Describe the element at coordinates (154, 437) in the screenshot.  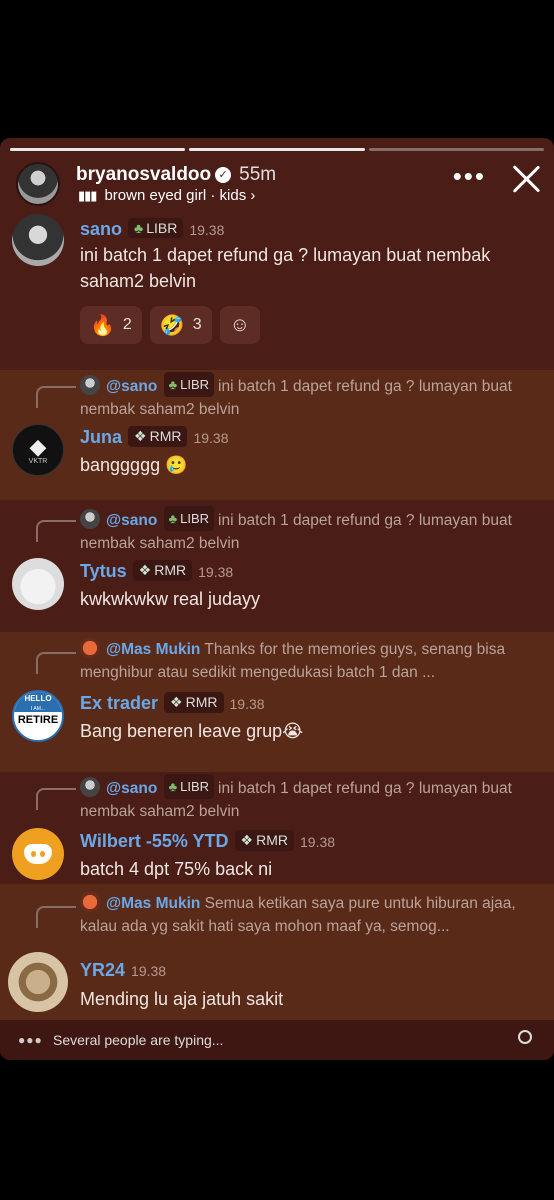
I see `message-header: Juna ❖ RMR 19.38` at that location.